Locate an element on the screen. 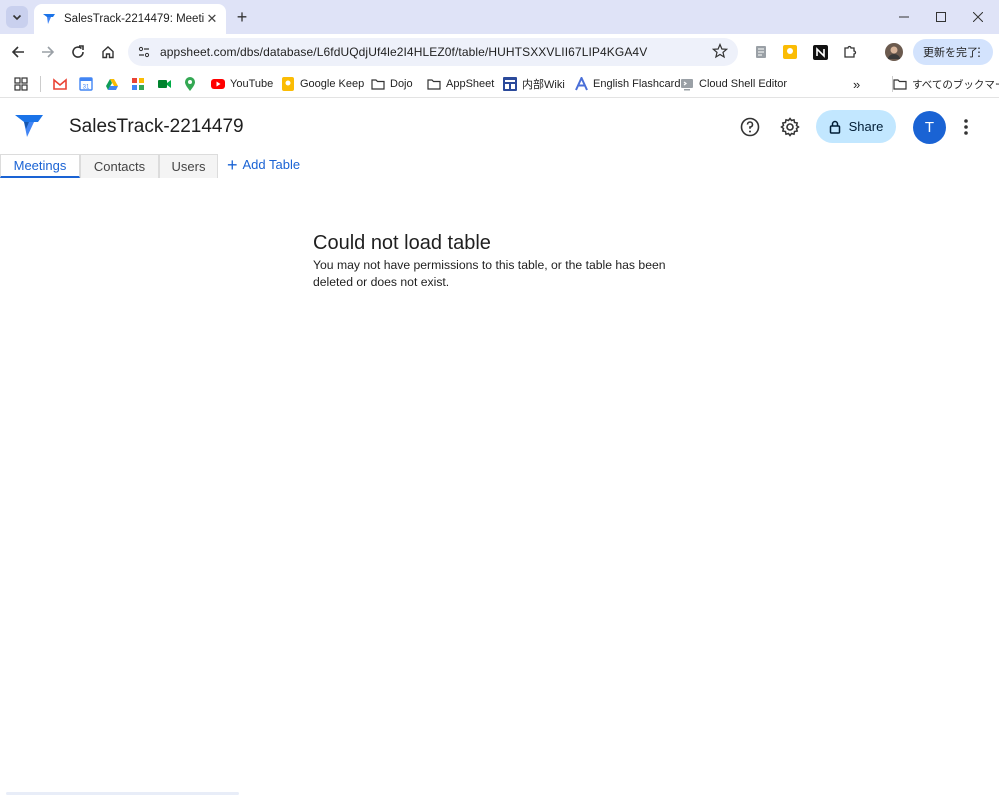 The width and height of the screenshot is (999, 811). meet-bookmark is located at coordinates (164, 84).